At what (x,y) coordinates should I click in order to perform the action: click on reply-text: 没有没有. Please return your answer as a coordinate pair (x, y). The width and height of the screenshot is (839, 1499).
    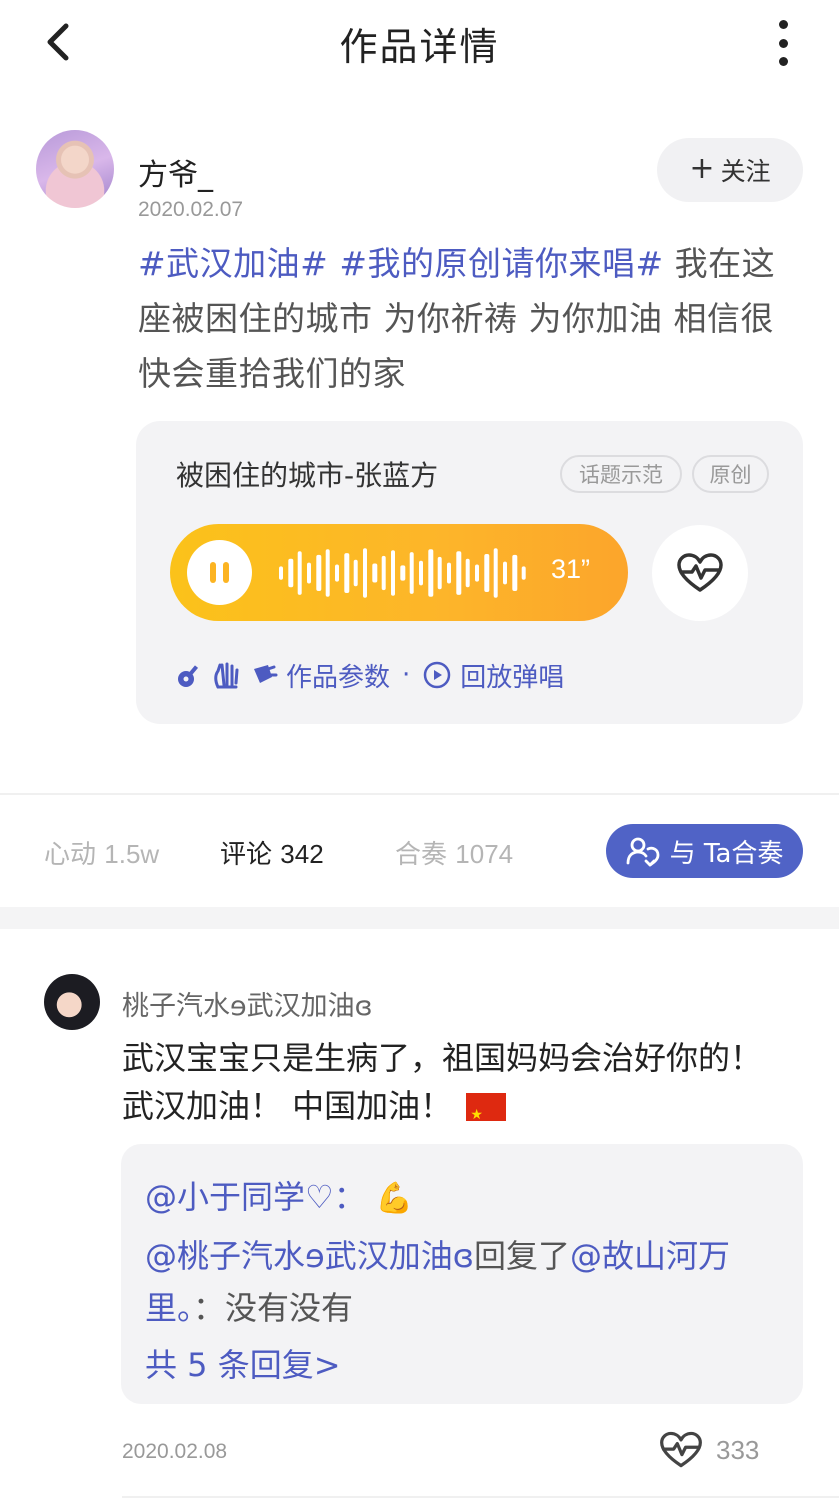
    Looking at the image, I should click on (289, 1308).